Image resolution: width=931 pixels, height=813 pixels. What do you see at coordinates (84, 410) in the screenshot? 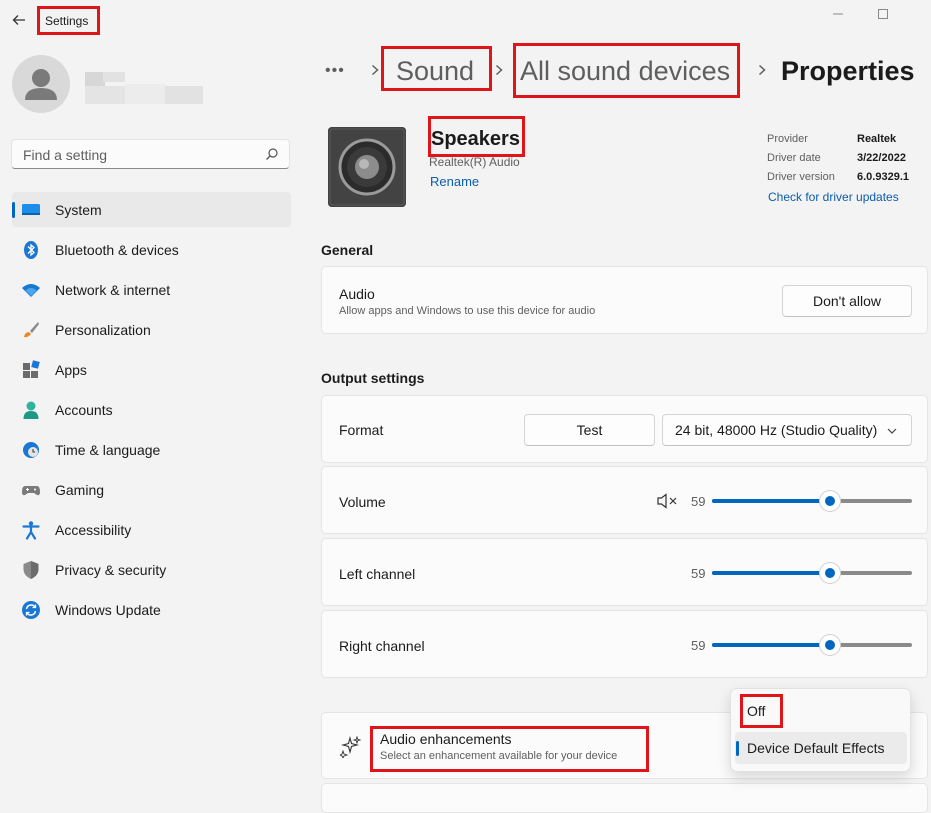
I see `sidebar-item-label: Accounts` at bounding box center [84, 410].